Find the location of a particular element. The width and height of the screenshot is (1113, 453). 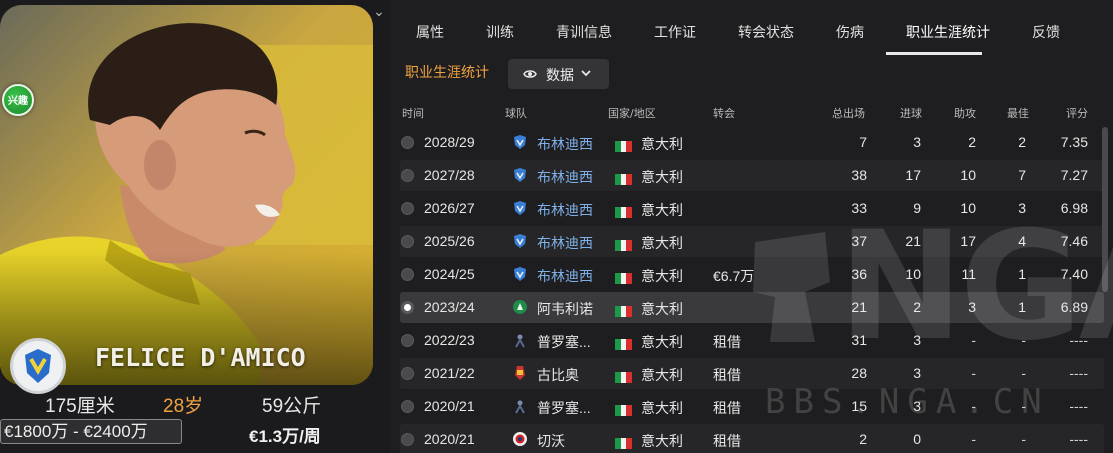

goals-cell: 0 is located at coordinates (917, 439).